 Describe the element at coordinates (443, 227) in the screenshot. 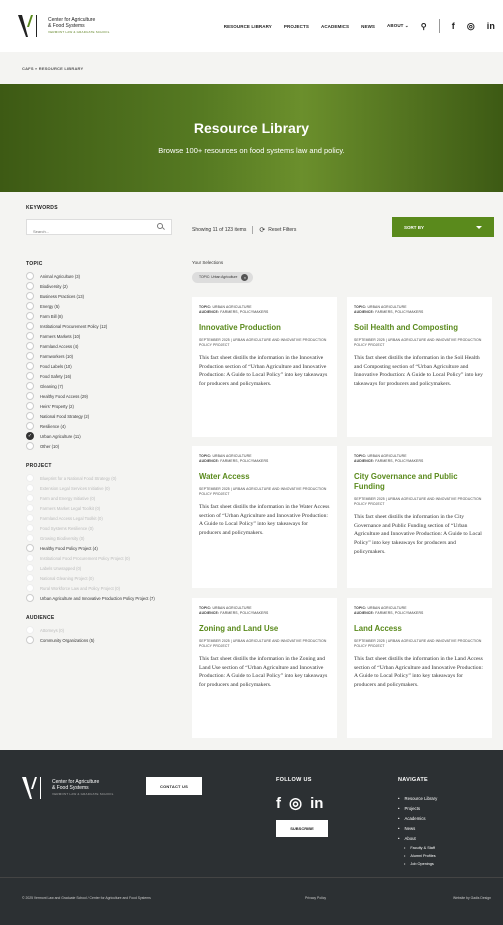

I see `sort-by-dropdown: SORT BY` at that location.